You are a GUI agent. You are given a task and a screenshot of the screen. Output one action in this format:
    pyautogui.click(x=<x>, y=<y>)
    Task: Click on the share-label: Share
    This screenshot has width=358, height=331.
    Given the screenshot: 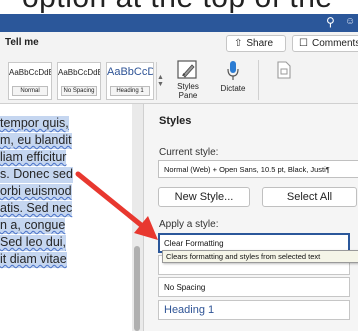 What is the action you would take?
    pyautogui.click(x=260, y=43)
    